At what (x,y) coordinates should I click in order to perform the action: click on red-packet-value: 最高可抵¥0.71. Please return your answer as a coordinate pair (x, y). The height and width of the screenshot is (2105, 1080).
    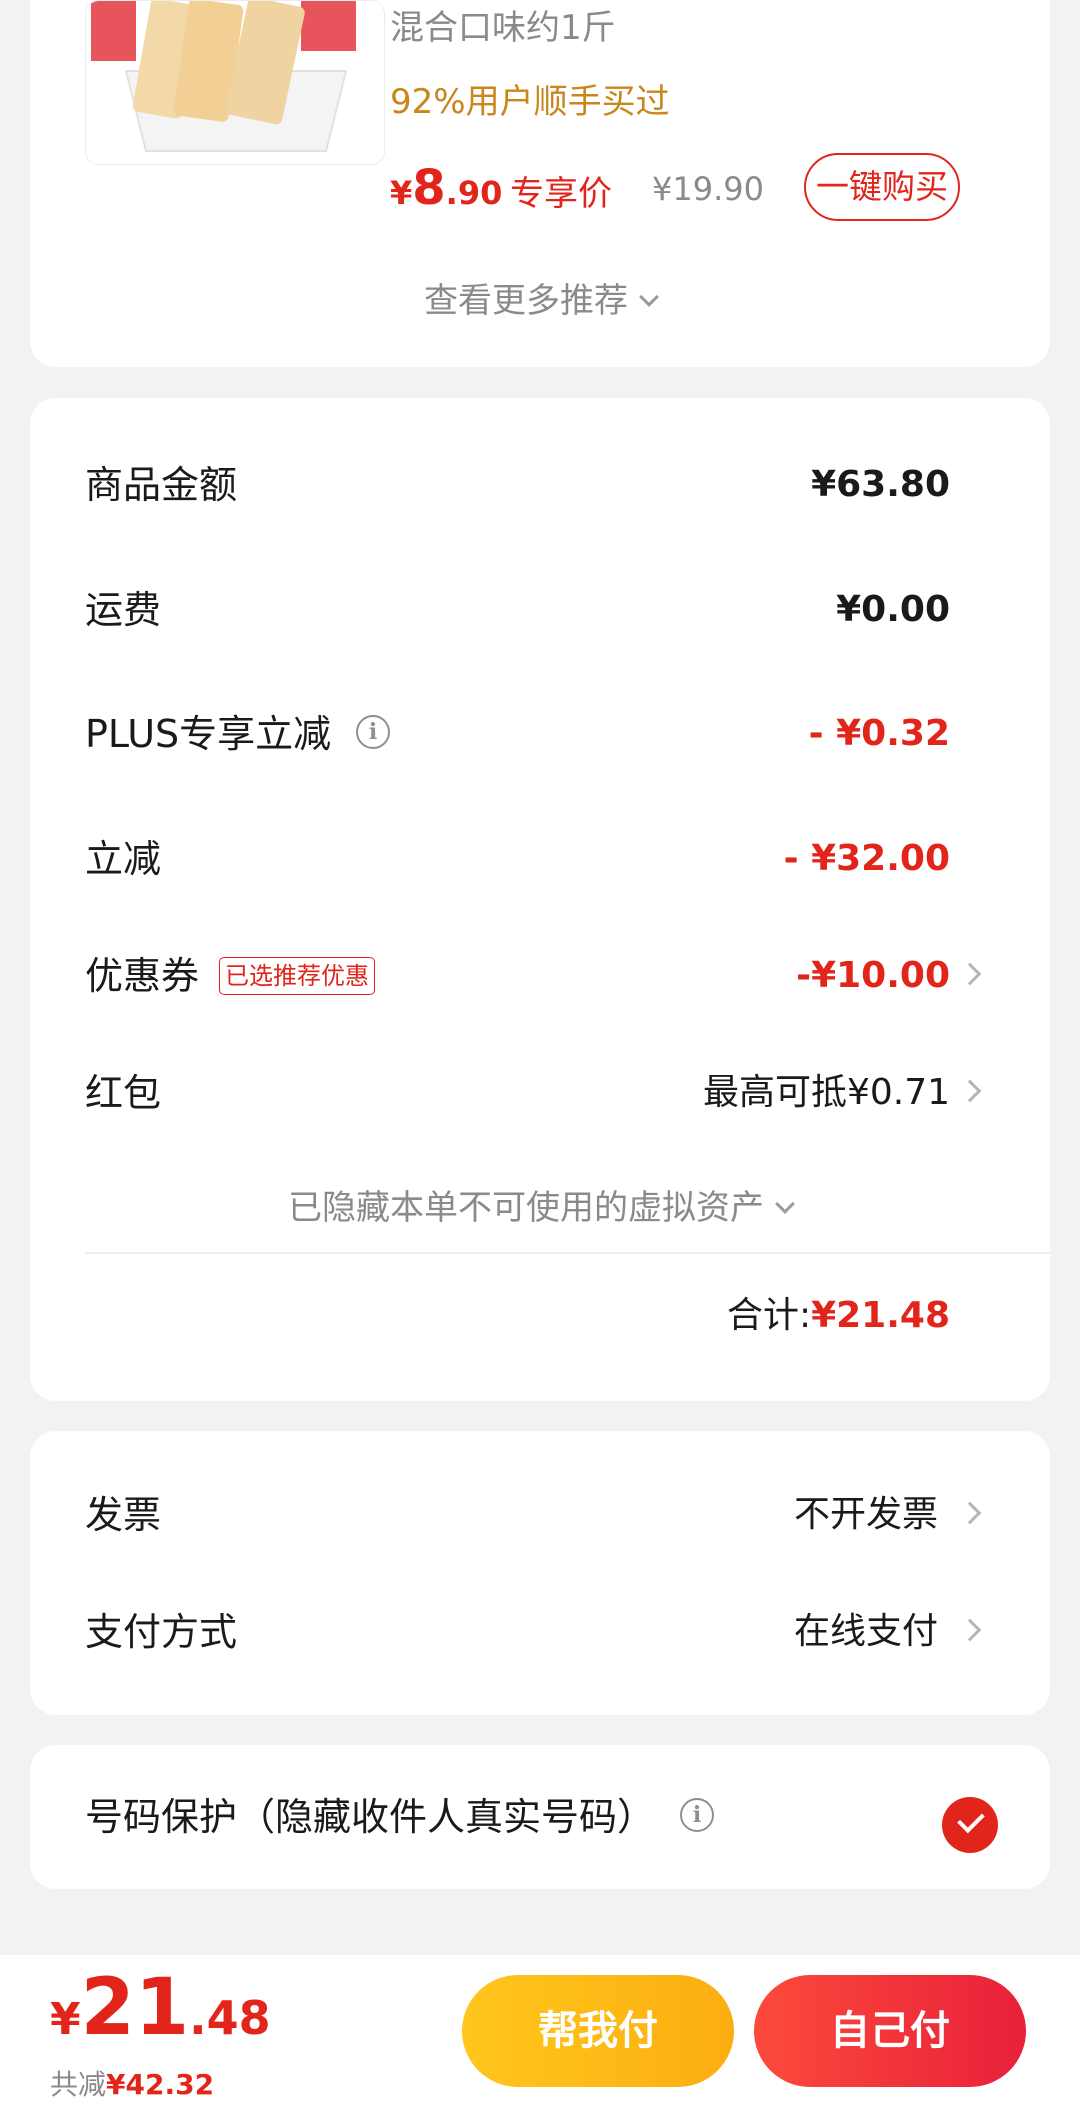
    Looking at the image, I should click on (826, 1092).